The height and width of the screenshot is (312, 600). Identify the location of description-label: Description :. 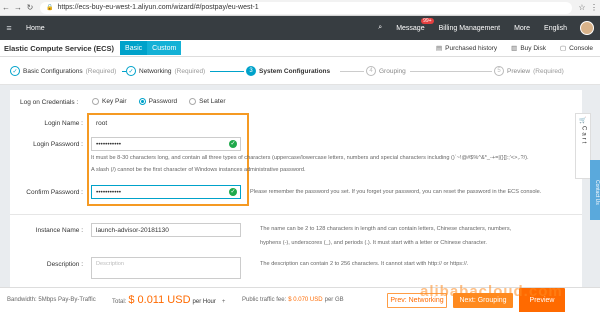
(64, 264).